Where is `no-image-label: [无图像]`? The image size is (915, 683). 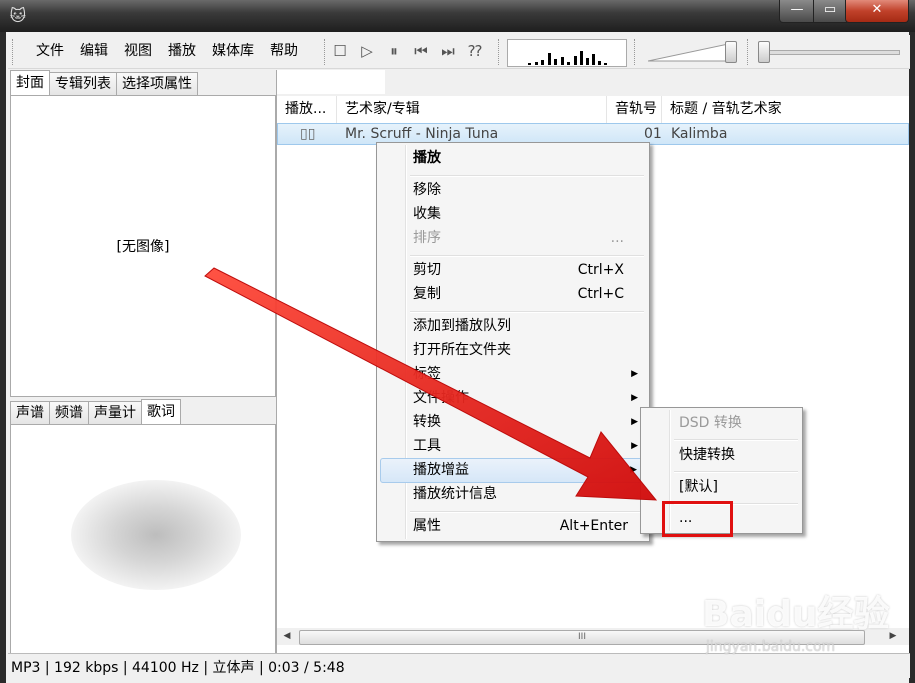
no-image-label: [无图像] is located at coordinates (143, 247).